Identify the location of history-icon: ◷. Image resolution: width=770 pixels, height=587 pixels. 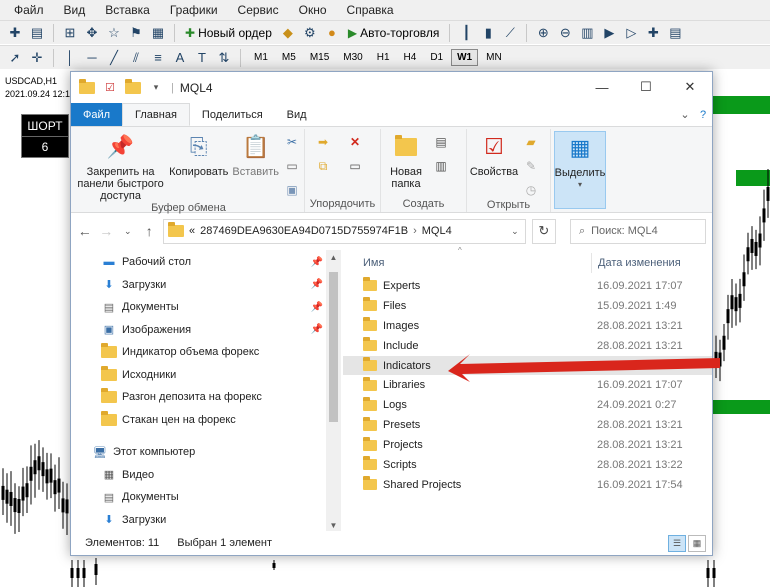
(531, 190).